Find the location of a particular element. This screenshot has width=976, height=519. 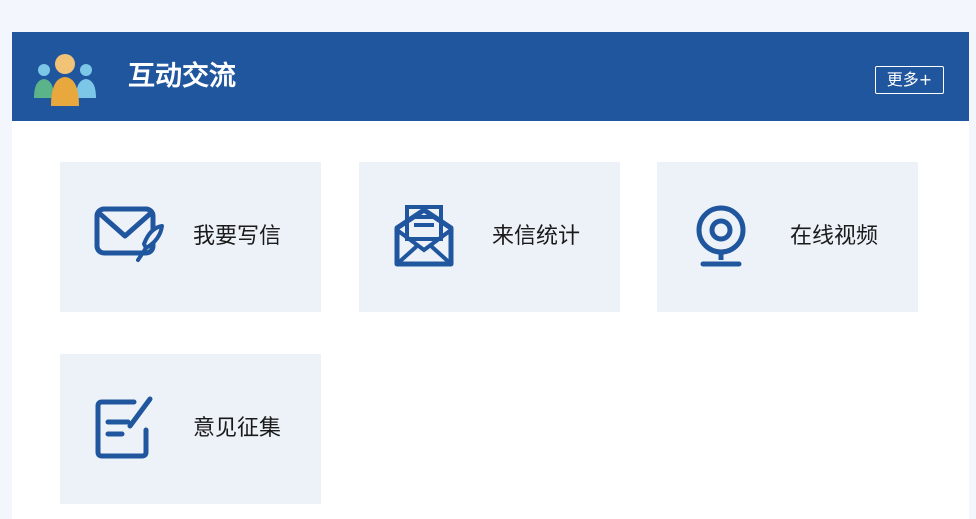

envelope-pen-icon is located at coordinates (129, 234).